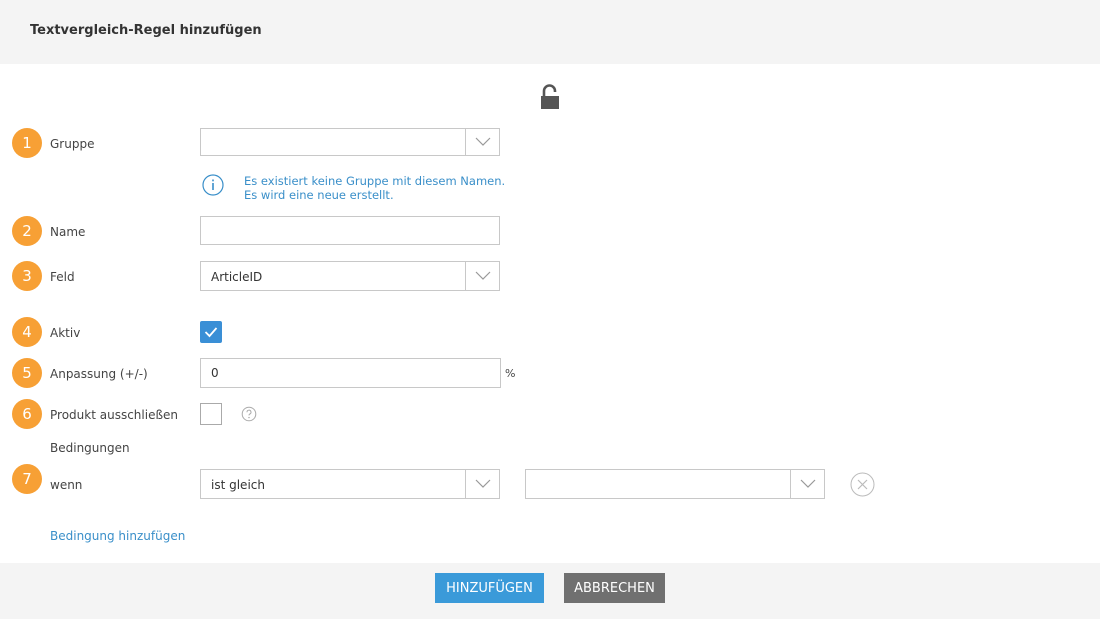 This screenshot has height=619, width=1100. What do you see at coordinates (238, 485) in the screenshot?
I see `operator-select-value: ist gleich` at bounding box center [238, 485].